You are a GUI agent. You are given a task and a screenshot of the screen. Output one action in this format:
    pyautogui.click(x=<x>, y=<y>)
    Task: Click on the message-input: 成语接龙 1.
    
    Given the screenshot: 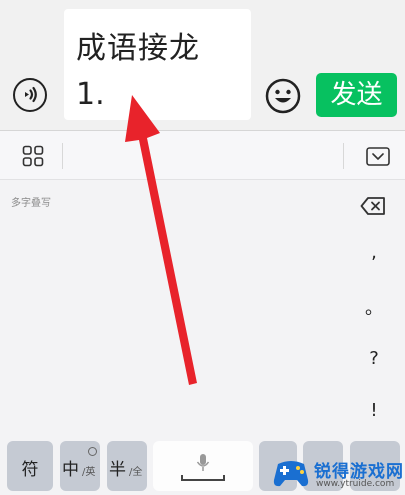 What is the action you would take?
    pyautogui.click(x=157, y=64)
    